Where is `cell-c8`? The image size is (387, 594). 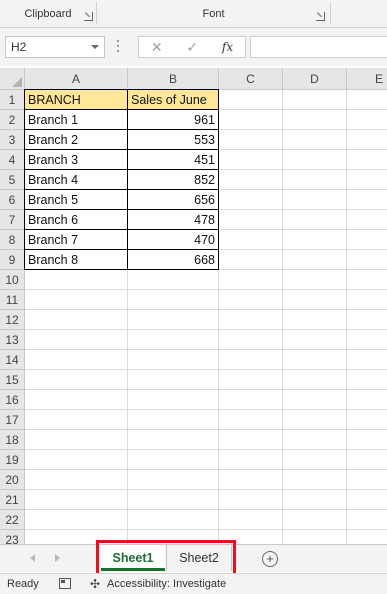 cell-c8 is located at coordinates (251, 240).